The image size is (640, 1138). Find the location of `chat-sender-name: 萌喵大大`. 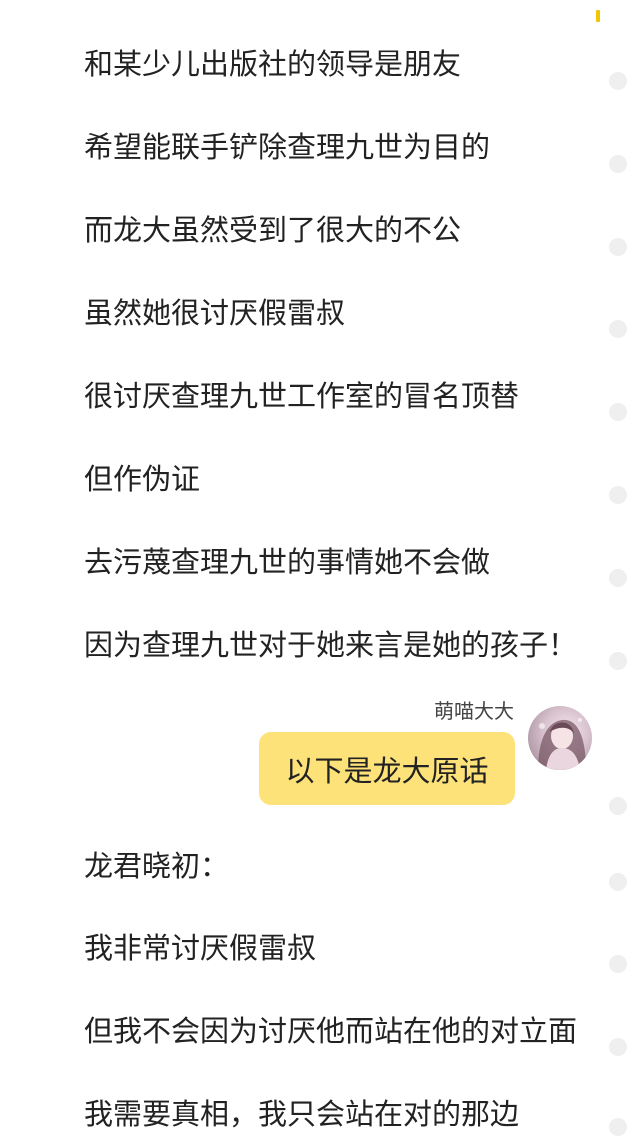

chat-sender-name: 萌喵大大 is located at coordinates (474, 711).